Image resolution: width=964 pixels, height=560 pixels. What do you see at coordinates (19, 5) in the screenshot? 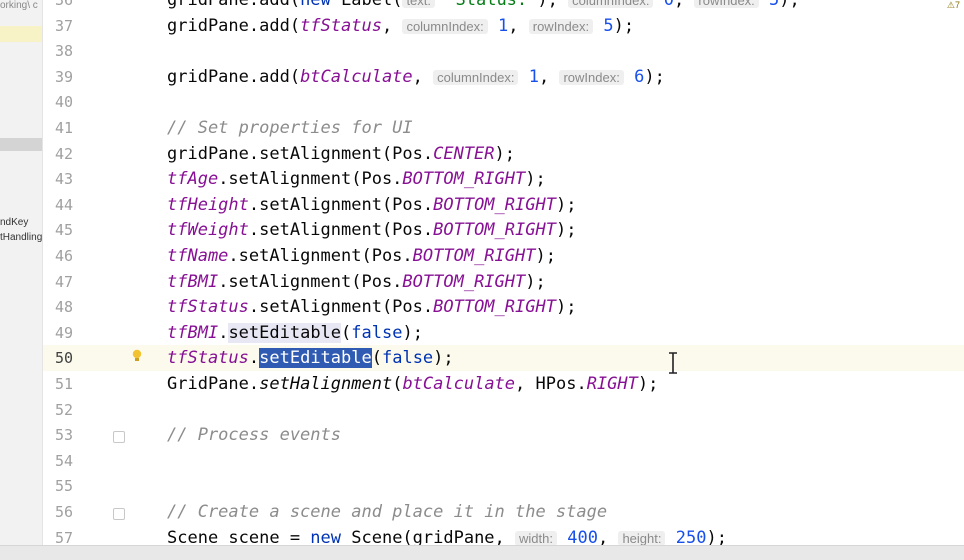
I see `sidebar-item-path: orking\ c` at bounding box center [19, 5].